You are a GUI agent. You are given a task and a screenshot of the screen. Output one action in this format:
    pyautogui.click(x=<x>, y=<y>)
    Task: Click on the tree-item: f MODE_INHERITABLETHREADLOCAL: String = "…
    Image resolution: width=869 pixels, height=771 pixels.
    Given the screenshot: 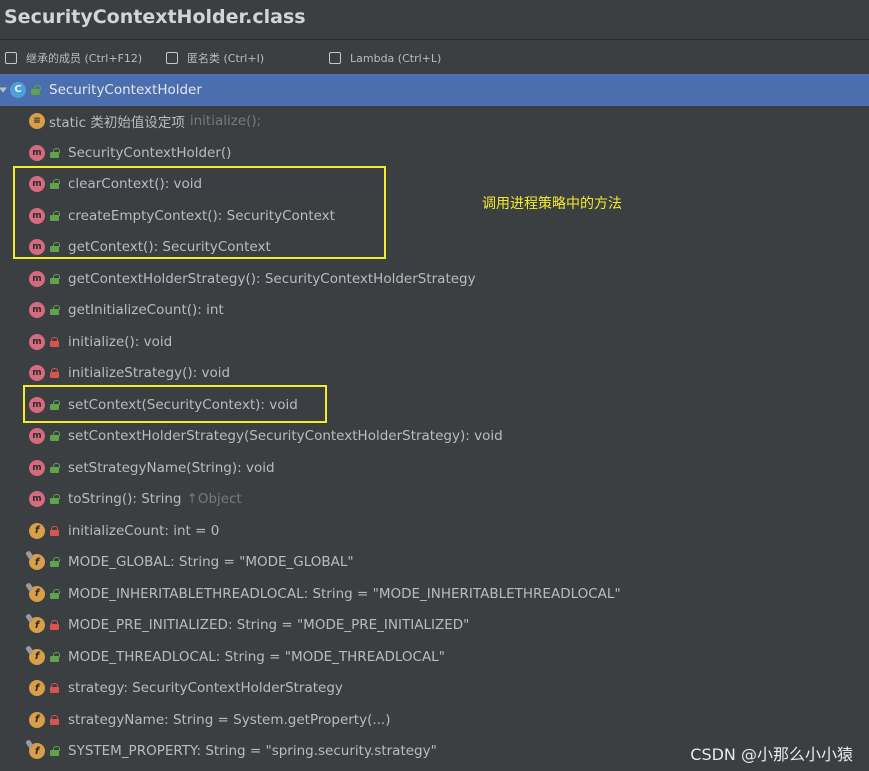 What is the action you would take?
    pyautogui.click(x=434, y=594)
    